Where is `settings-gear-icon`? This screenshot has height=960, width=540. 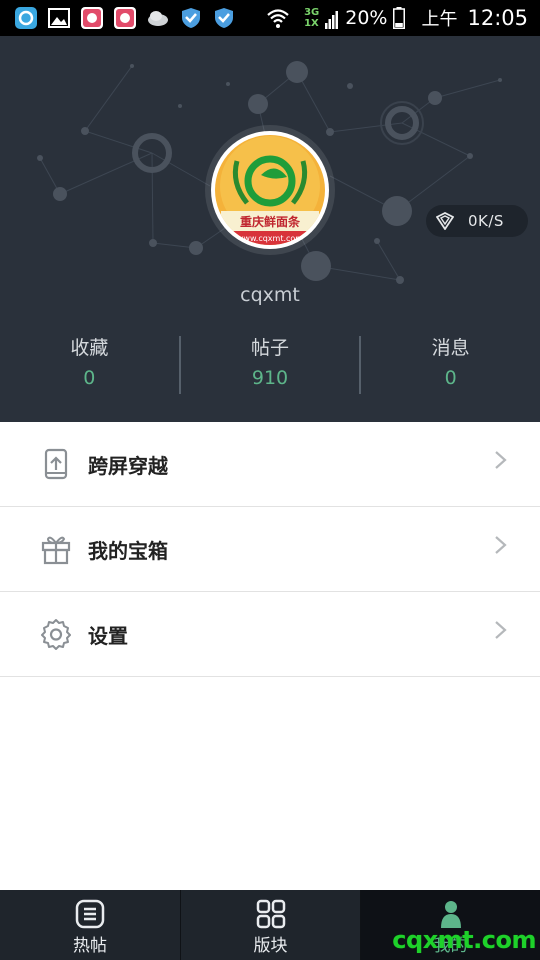
settings-gear-icon is located at coordinates (56, 634).